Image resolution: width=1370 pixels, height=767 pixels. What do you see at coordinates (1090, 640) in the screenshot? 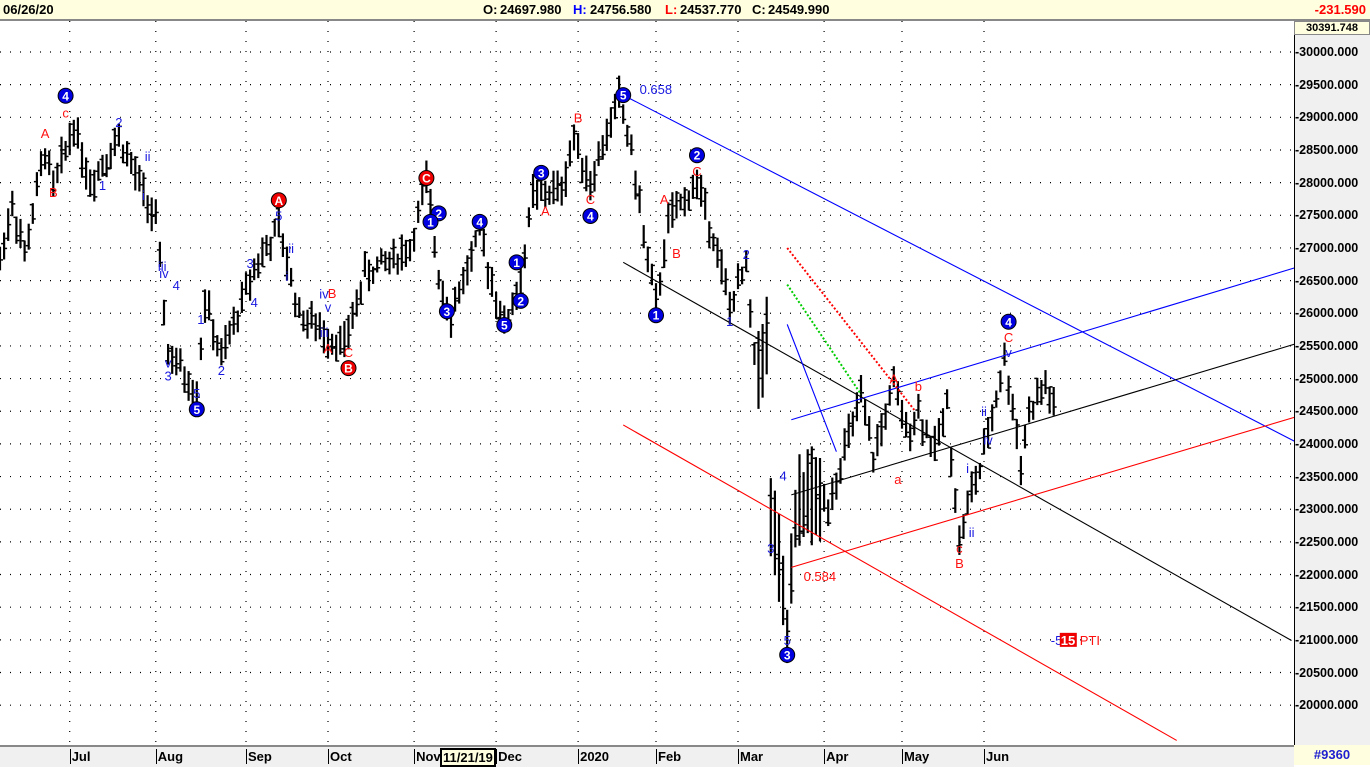
I see `pti-label: PTI` at bounding box center [1090, 640].